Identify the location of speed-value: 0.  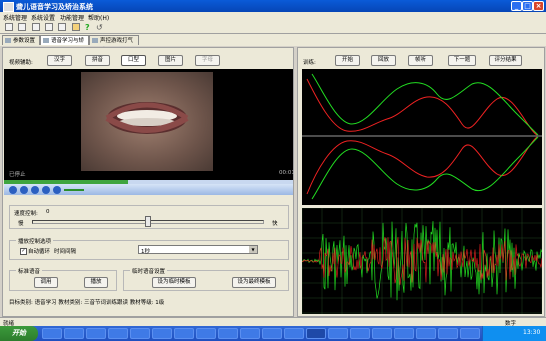
(48, 212).